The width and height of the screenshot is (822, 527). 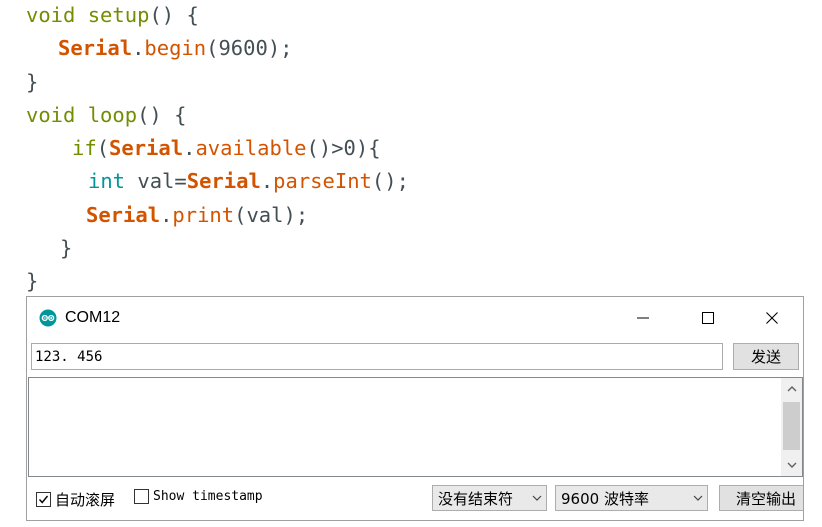 I want to click on code-line: void setup() {, so click(x=421, y=16).